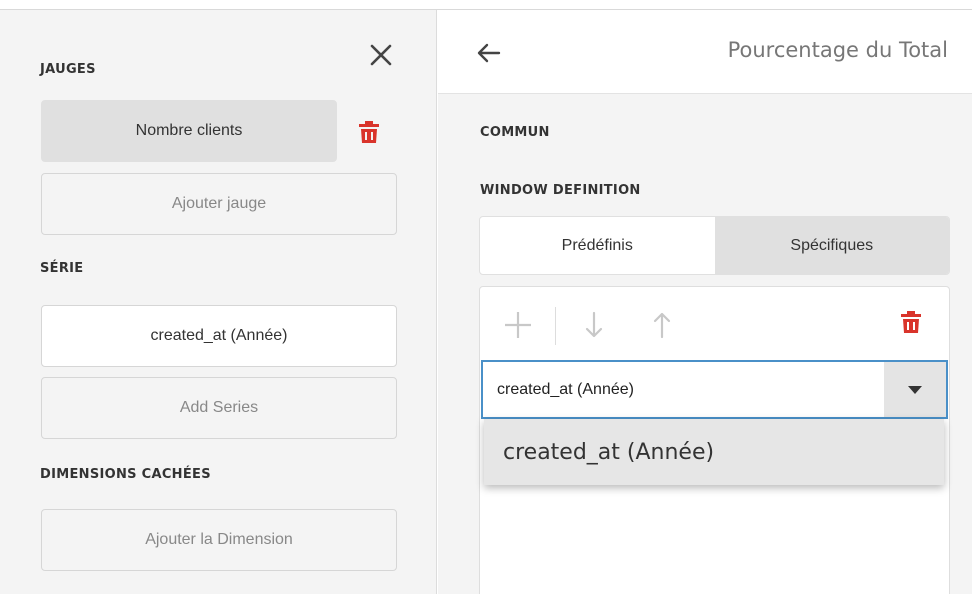  I want to click on dropdown-option: created_at (Année), so click(714, 452).